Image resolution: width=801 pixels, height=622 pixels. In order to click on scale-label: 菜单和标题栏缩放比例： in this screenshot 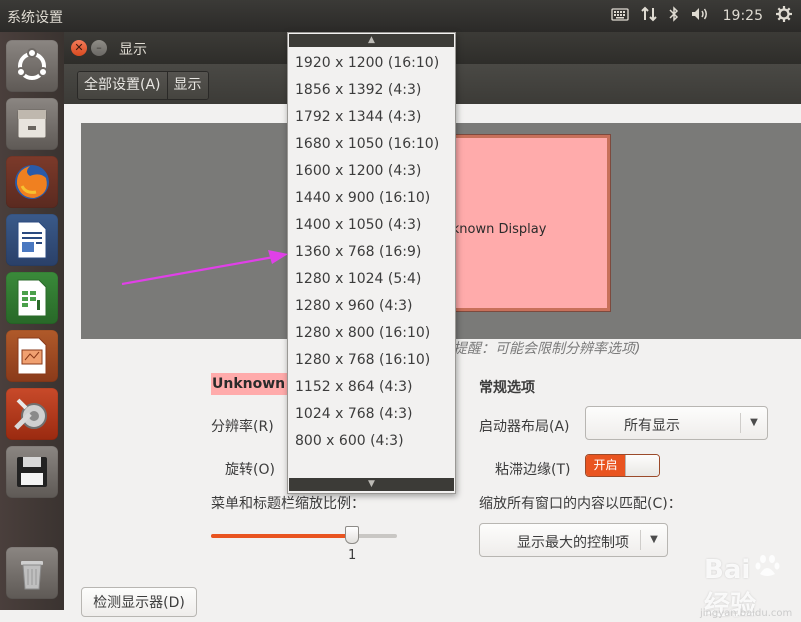, I will do `click(288, 504)`.